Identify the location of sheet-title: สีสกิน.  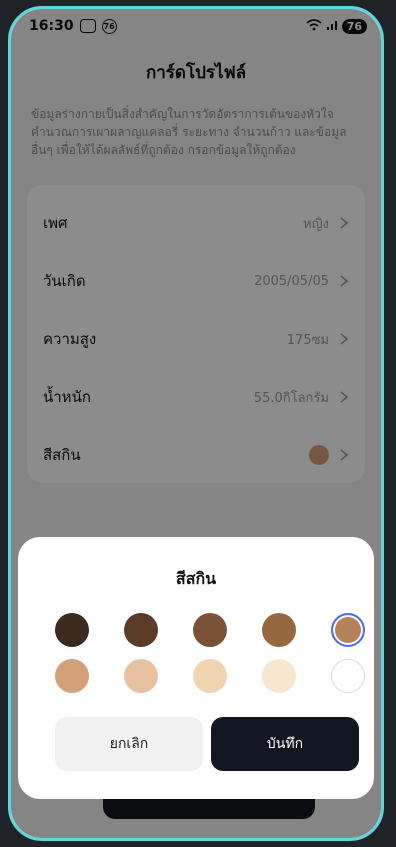
(196, 578).